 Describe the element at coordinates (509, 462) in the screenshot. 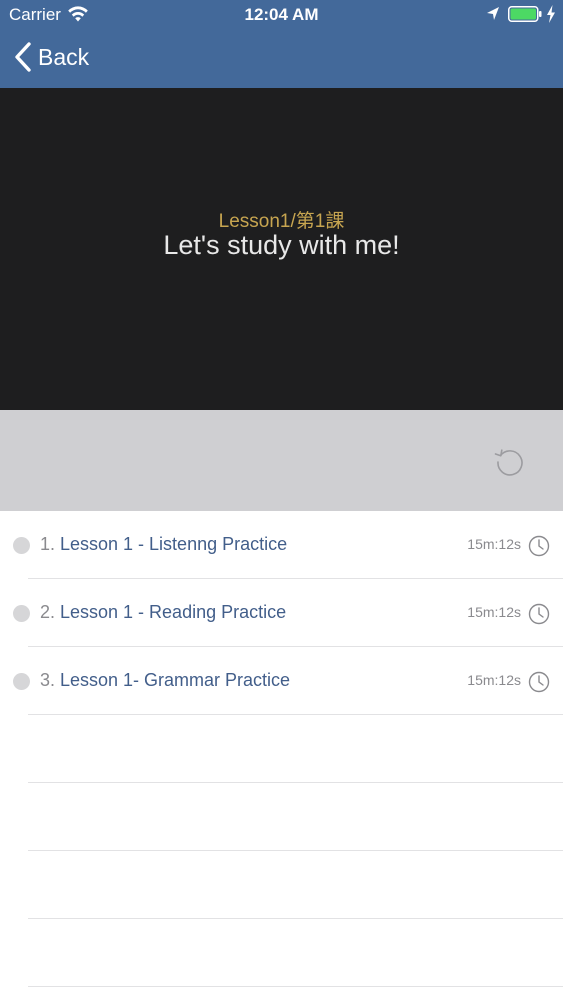

I see `replay-icon` at that location.